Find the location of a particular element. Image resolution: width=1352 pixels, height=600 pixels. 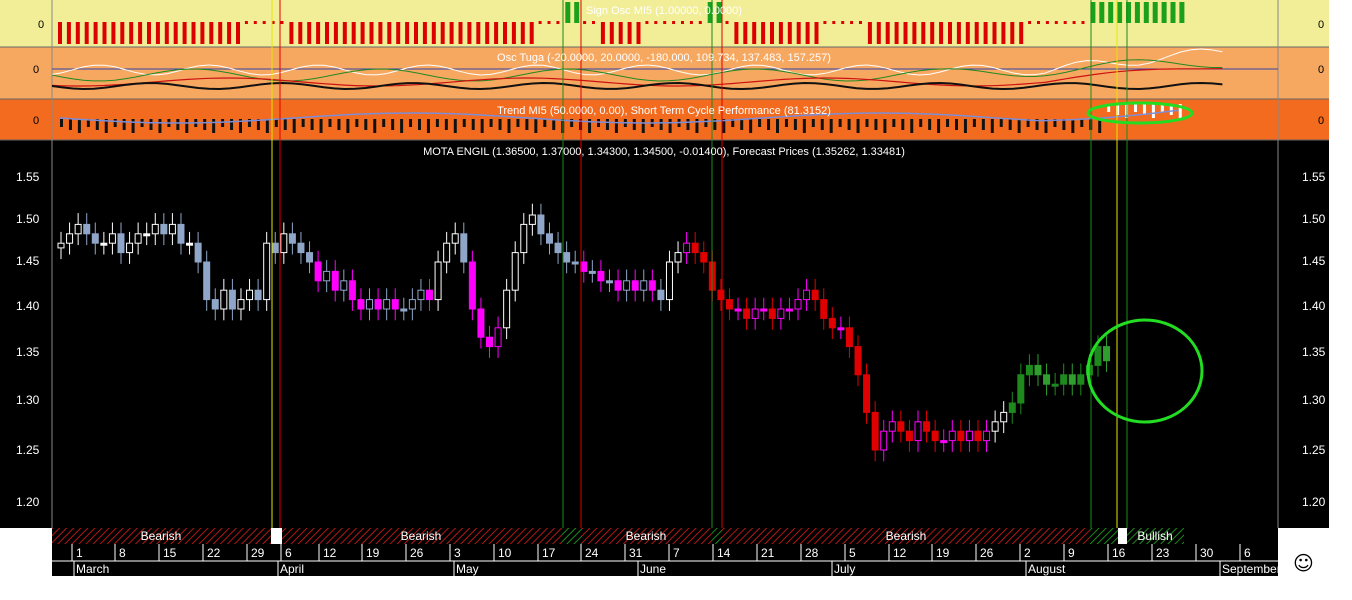

date-tick-label: 26 is located at coordinates (417, 553).